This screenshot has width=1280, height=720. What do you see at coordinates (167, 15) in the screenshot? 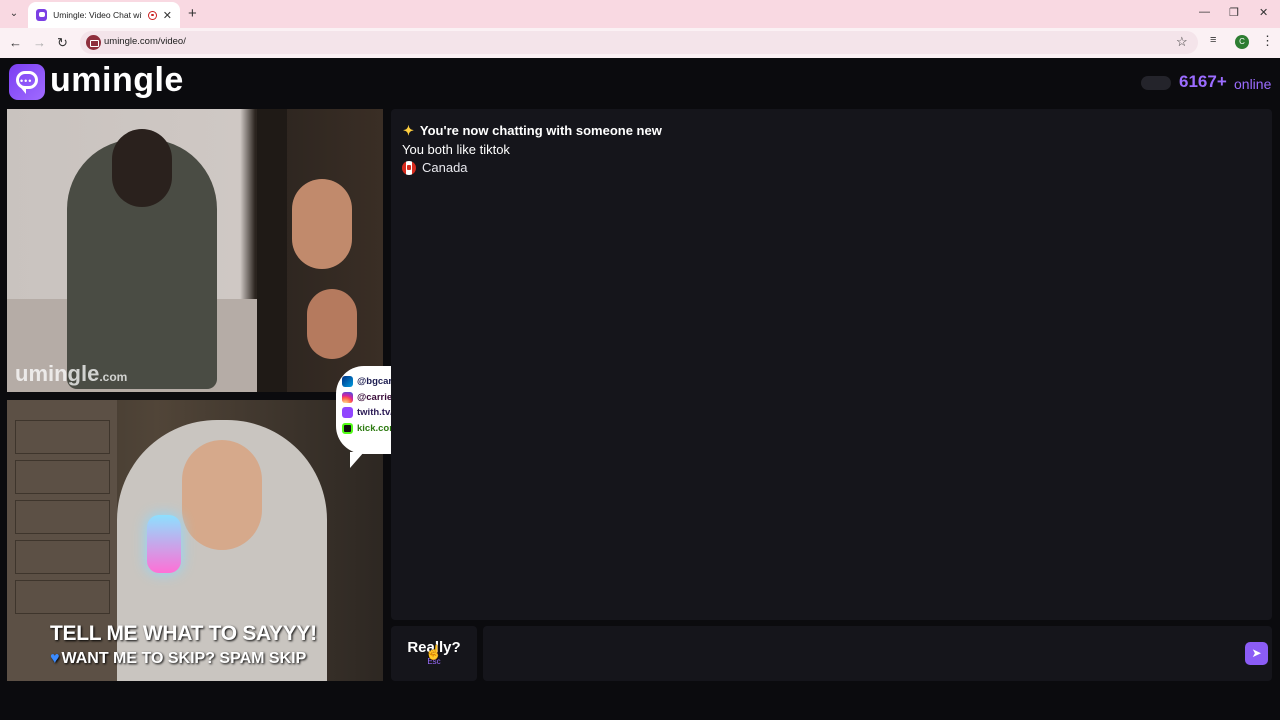
I see `tab-close-icon: ✕` at bounding box center [167, 15].